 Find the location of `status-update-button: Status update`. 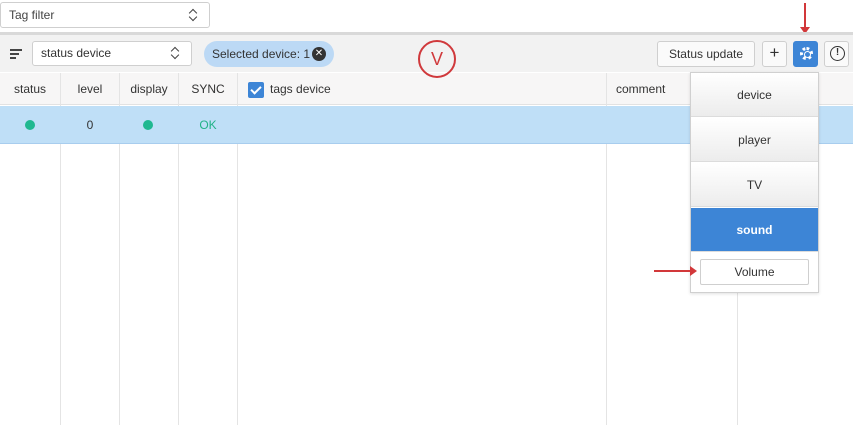

status-update-button: Status update is located at coordinates (706, 54).